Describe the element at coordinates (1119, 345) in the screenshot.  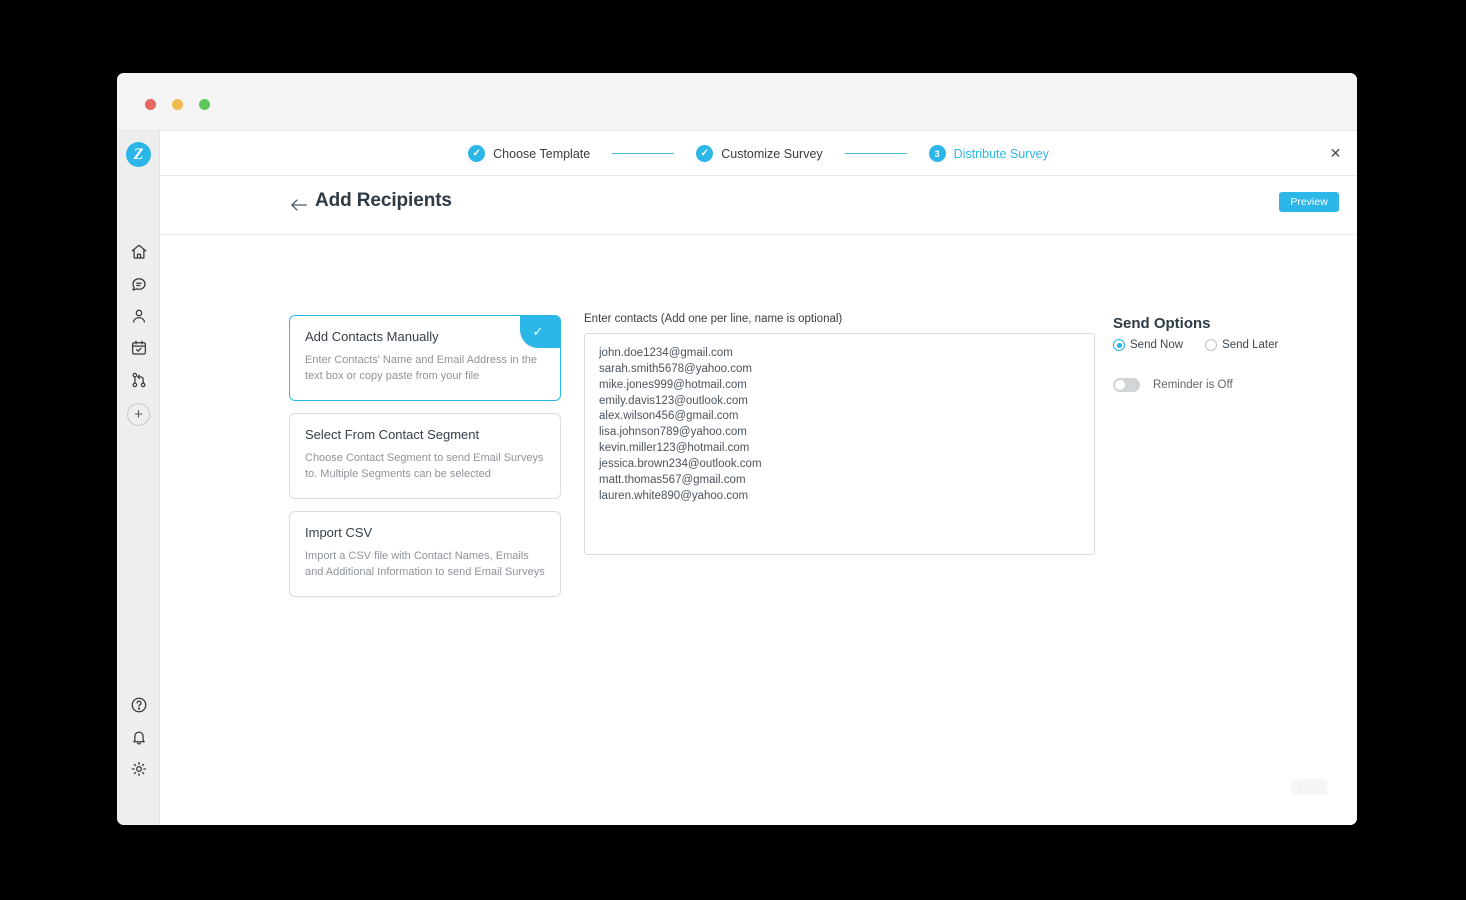
I see `radio-dot-send-now` at that location.